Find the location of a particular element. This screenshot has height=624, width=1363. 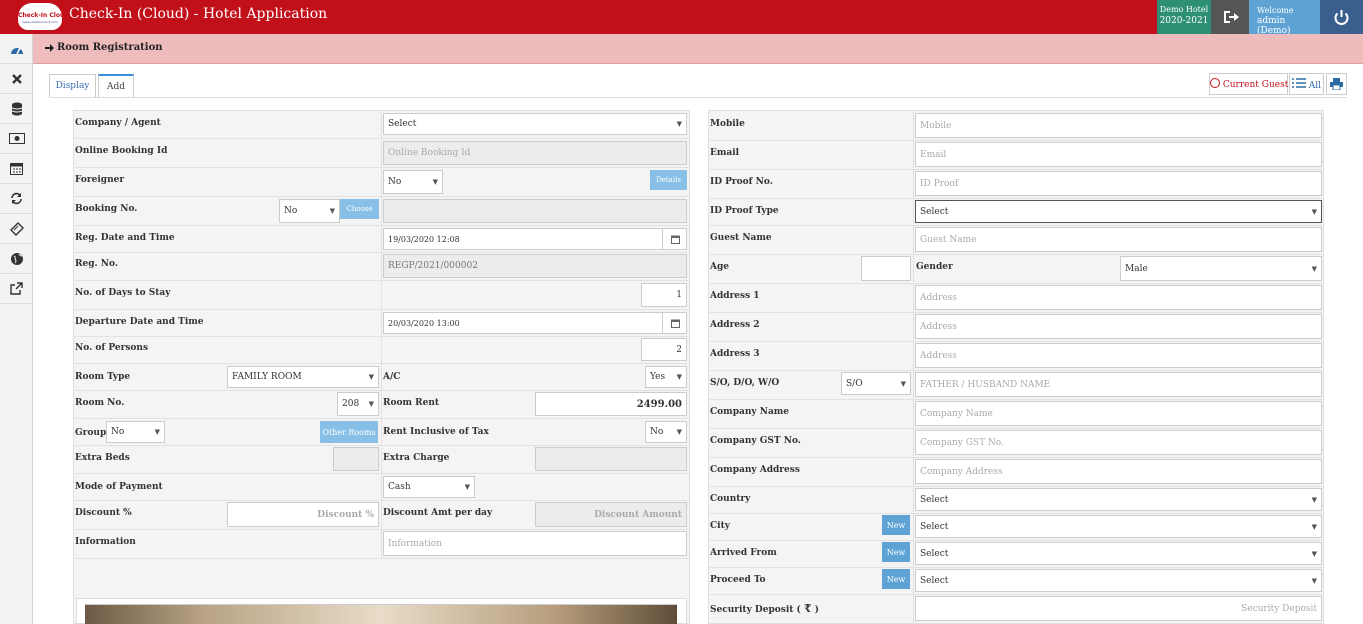

clock-icon is located at coordinates (1215, 83).